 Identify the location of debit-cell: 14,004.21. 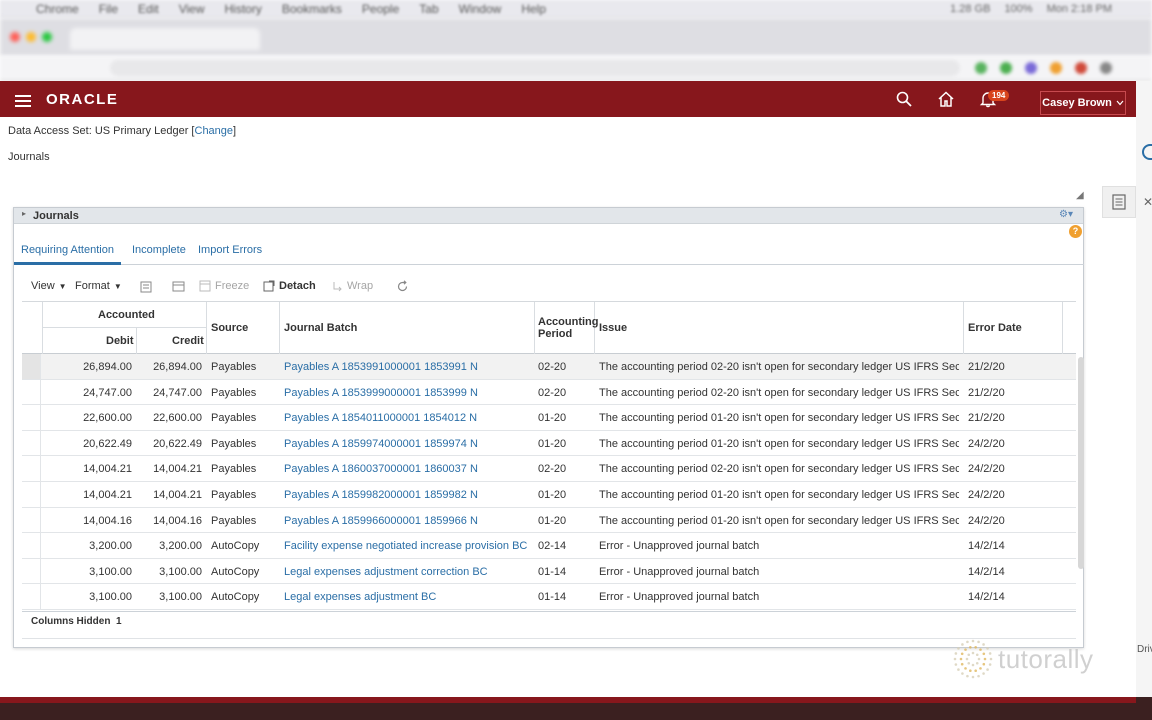
(107, 495).